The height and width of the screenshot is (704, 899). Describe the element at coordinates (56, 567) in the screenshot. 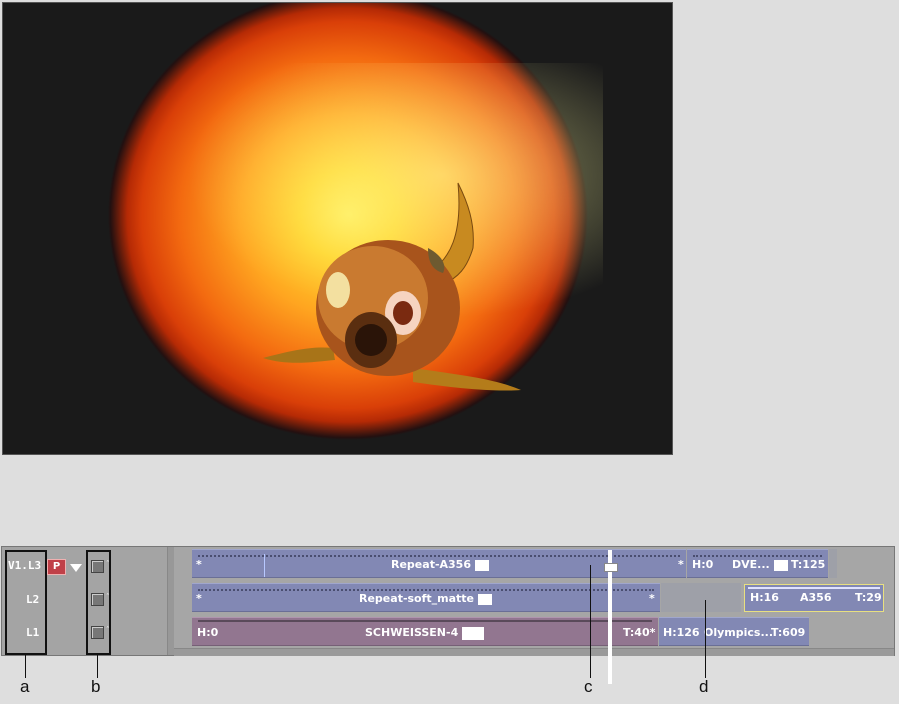

I see `patch-button: P` at that location.